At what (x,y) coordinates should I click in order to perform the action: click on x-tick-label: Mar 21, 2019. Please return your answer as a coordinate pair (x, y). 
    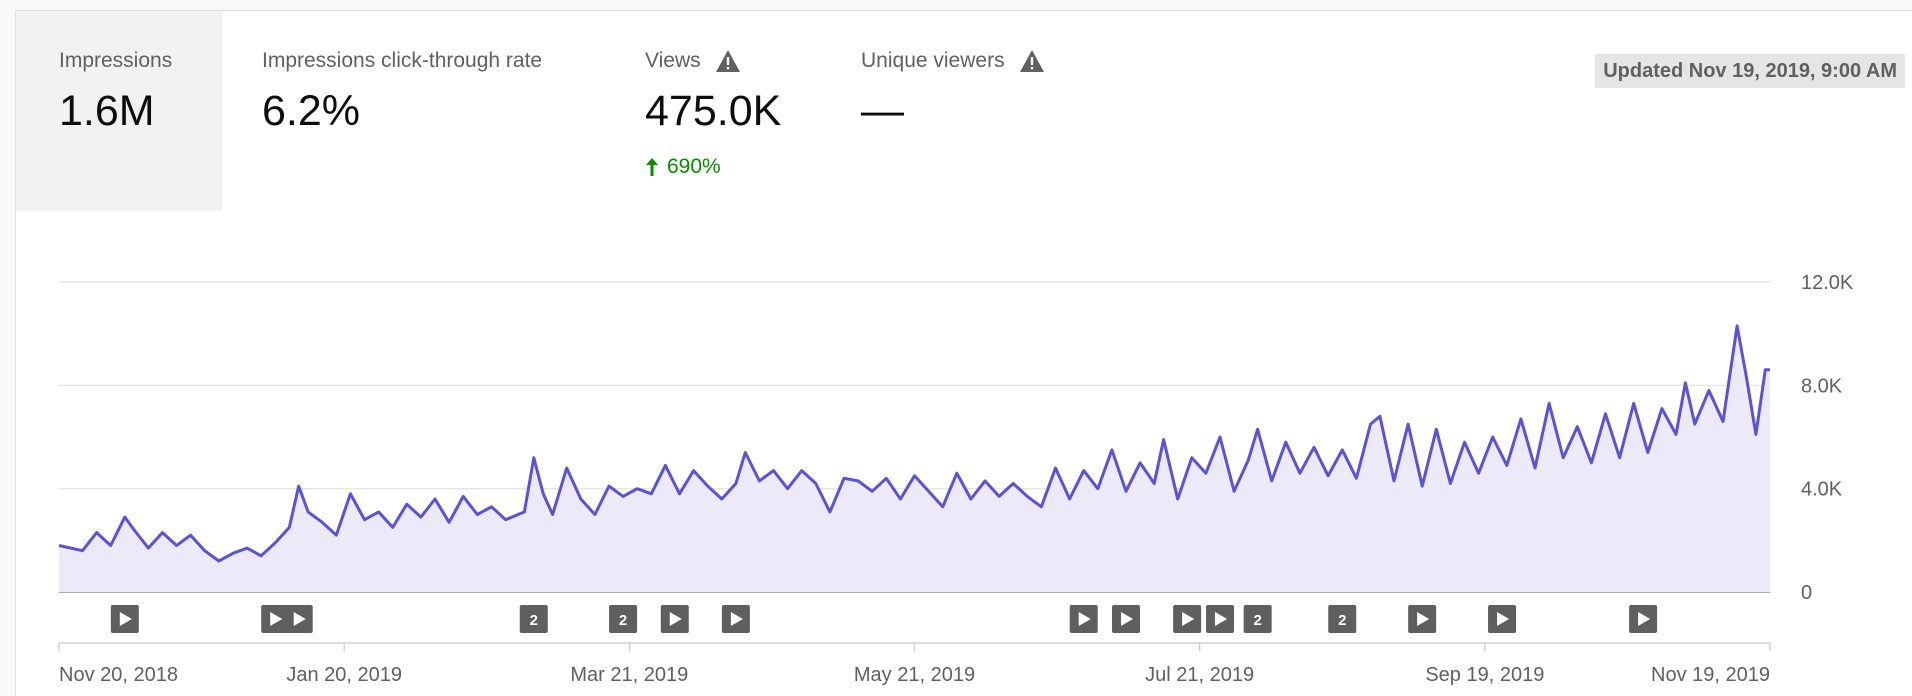
    Looking at the image, I should click on (629, 675).